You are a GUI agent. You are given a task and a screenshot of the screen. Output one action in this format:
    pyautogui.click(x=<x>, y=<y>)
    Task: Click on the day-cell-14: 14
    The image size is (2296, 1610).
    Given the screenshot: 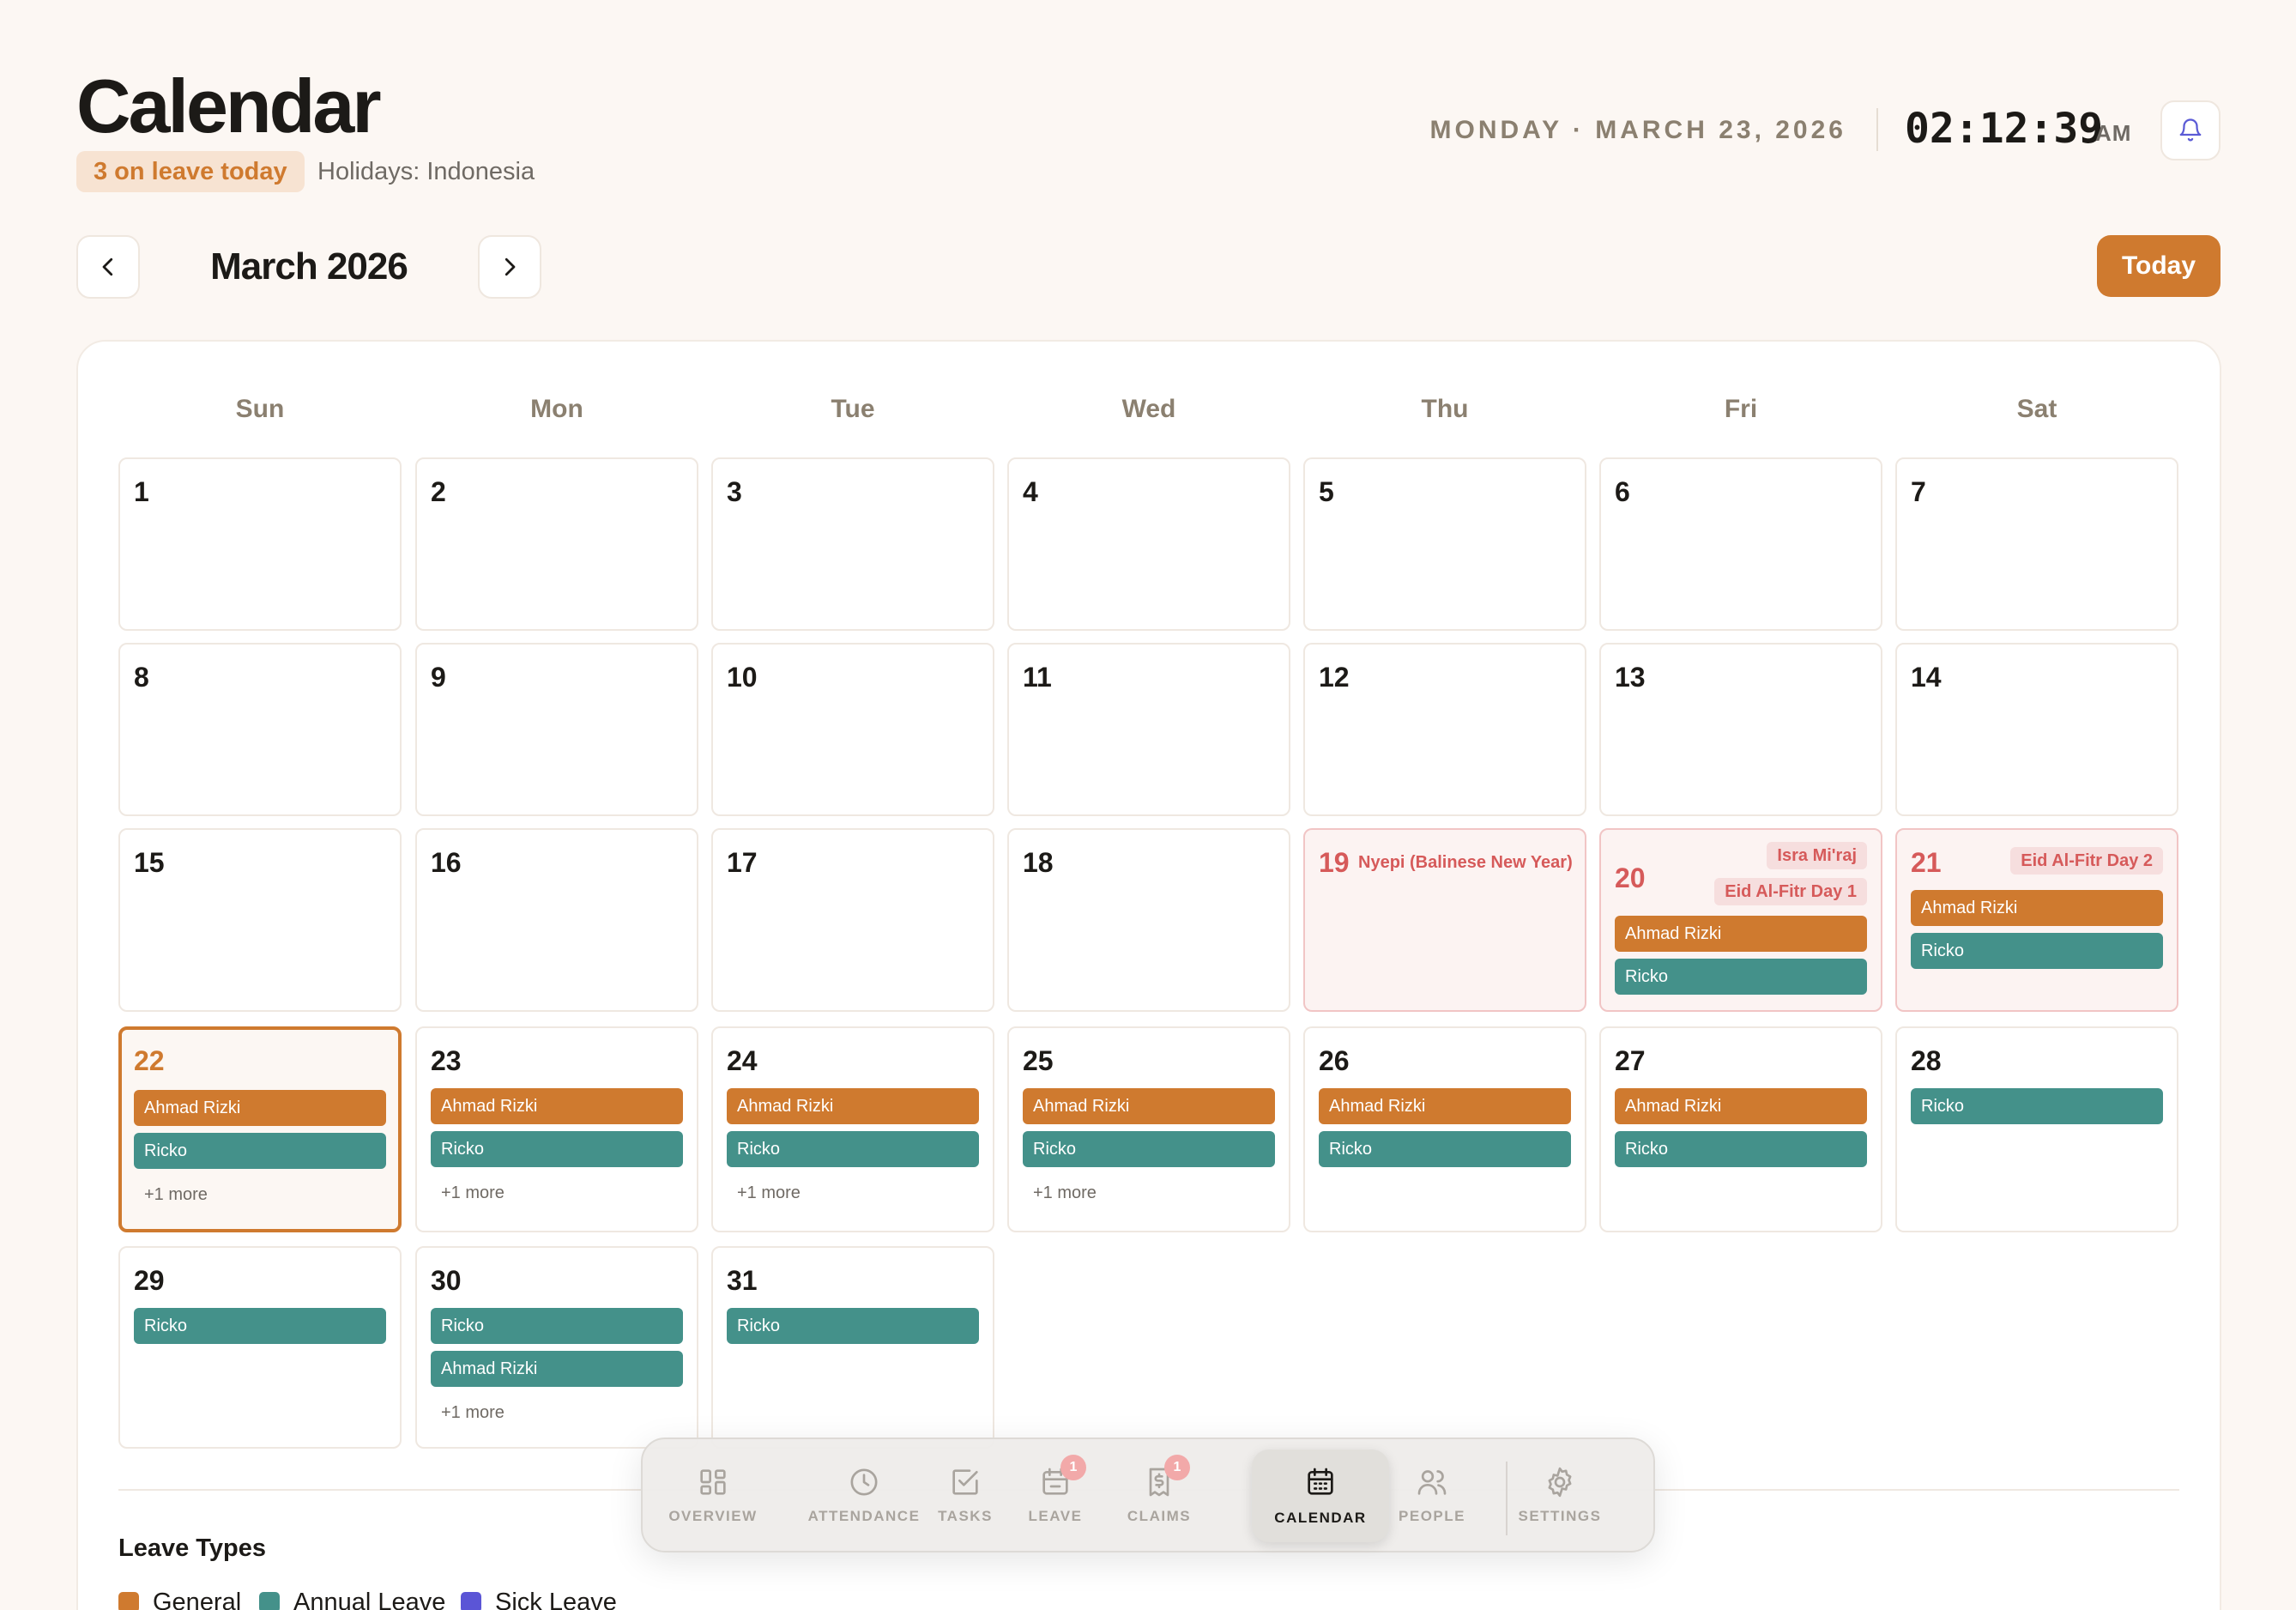 What is the action you would take?
    pyautogui.click(x=2036, y=729)
    